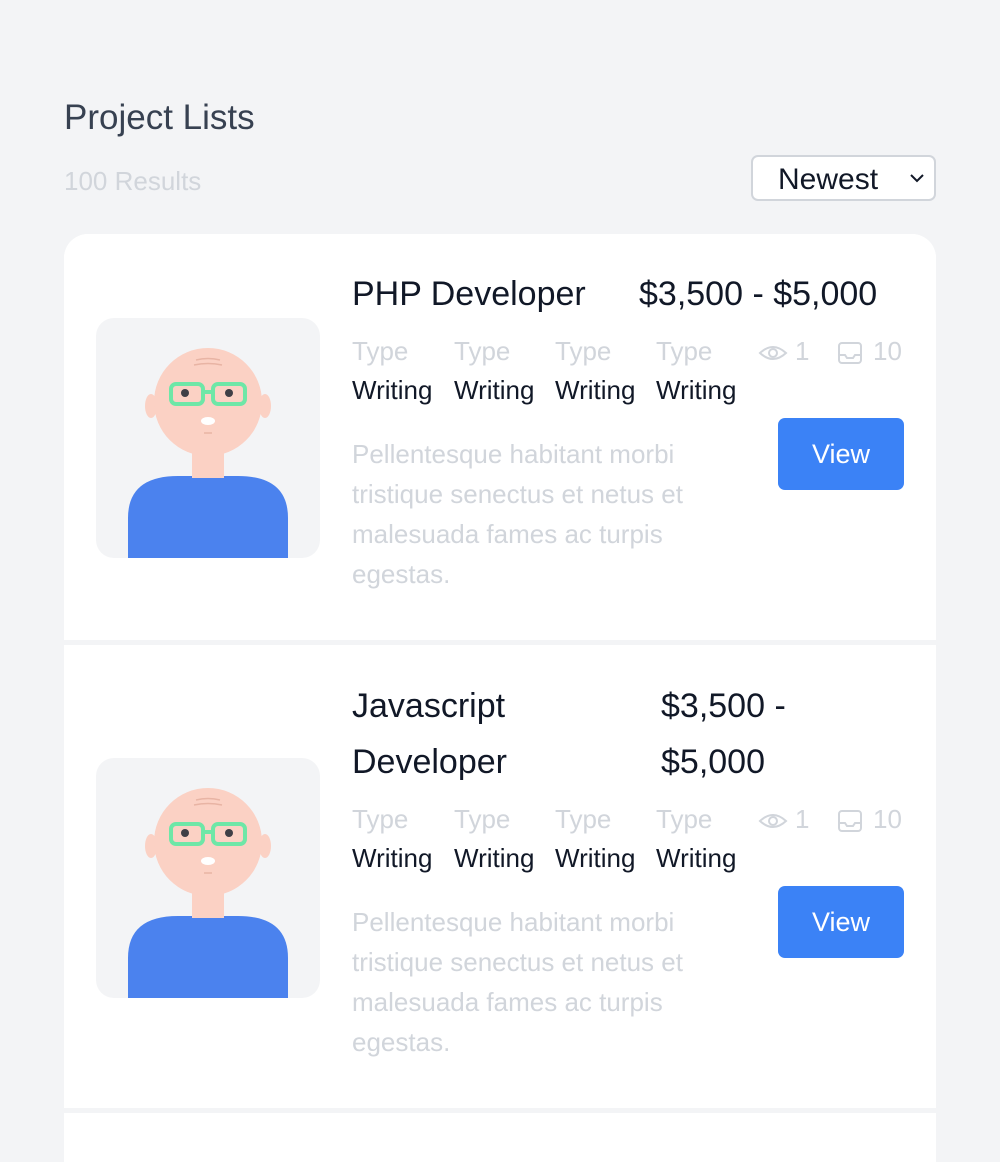 This screenshot has width=1000, height=1162. I want to click on project-title-line: Developer, so click(429, 762).